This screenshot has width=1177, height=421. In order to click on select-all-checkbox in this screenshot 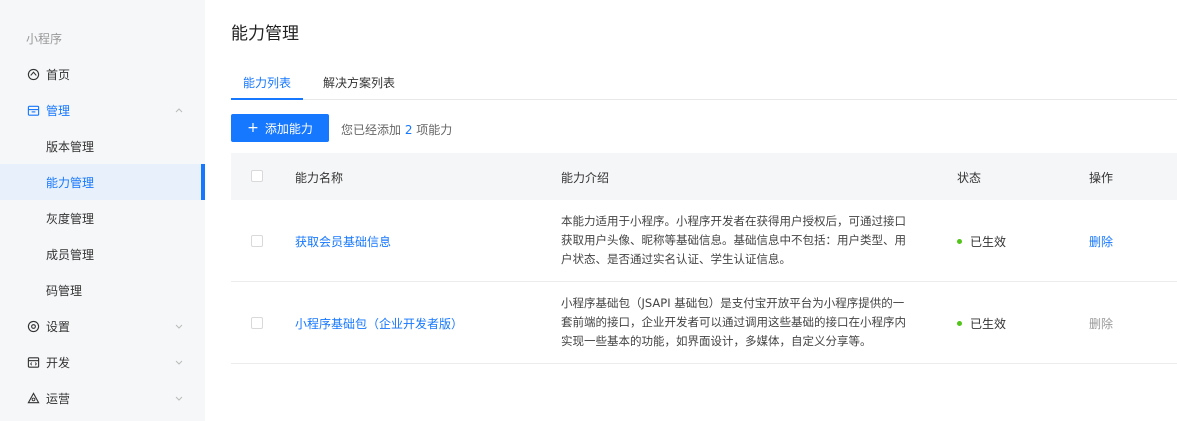, I will do `click(257, 176)`.